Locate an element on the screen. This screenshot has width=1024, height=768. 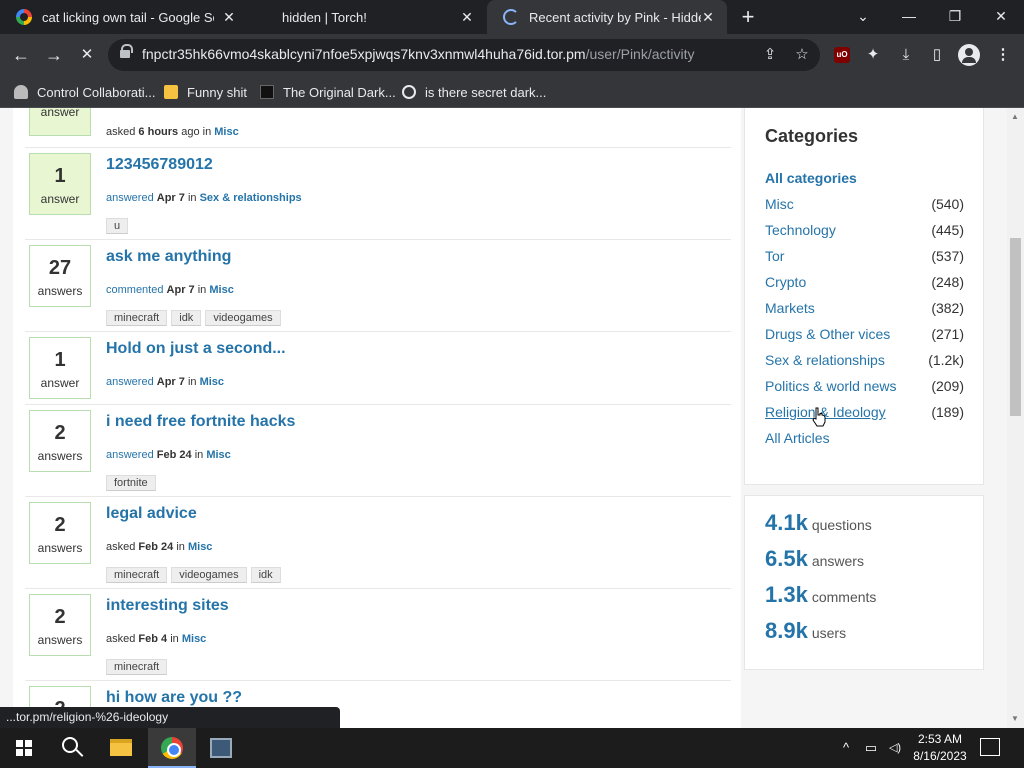
tab-title: Recent activity by Pink - Hidden A is located at coordinates (615, 17).